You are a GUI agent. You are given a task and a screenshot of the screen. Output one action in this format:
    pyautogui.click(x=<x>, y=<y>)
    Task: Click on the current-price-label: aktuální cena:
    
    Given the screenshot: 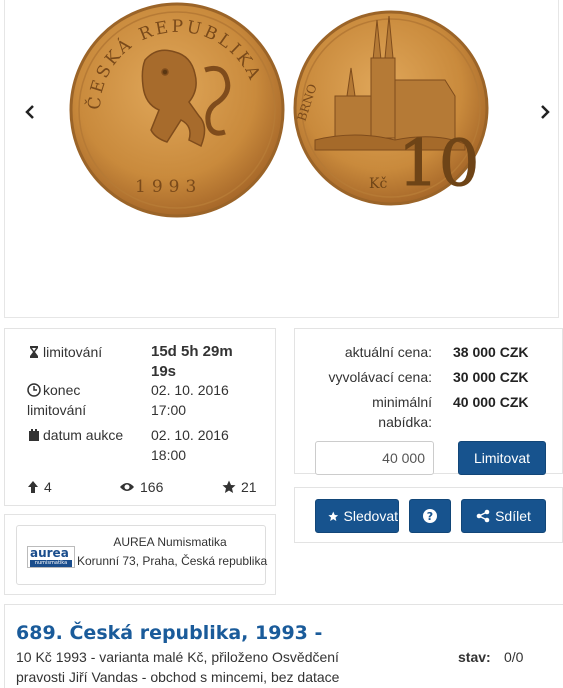 What is the action you would take?
    pyautogui.click(x=388, y=352)
    